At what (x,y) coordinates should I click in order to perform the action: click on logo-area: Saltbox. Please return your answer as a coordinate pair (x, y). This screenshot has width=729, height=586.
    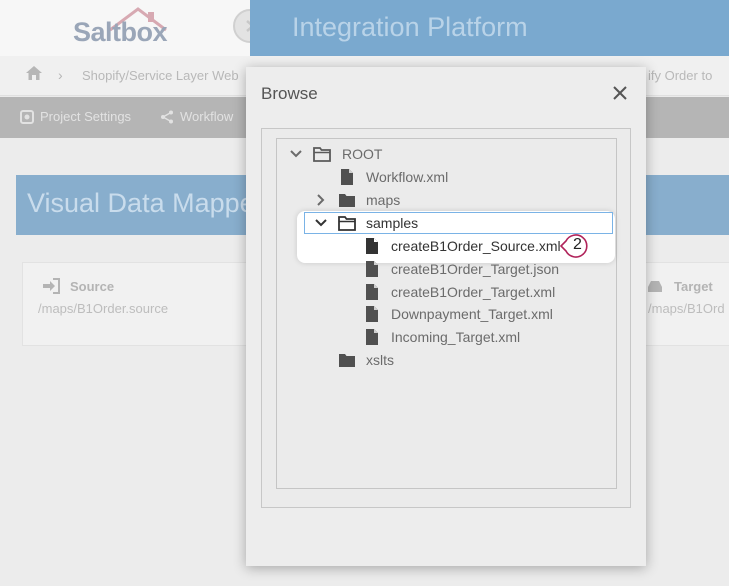
    Looking at the image, I should click on (125, 28).